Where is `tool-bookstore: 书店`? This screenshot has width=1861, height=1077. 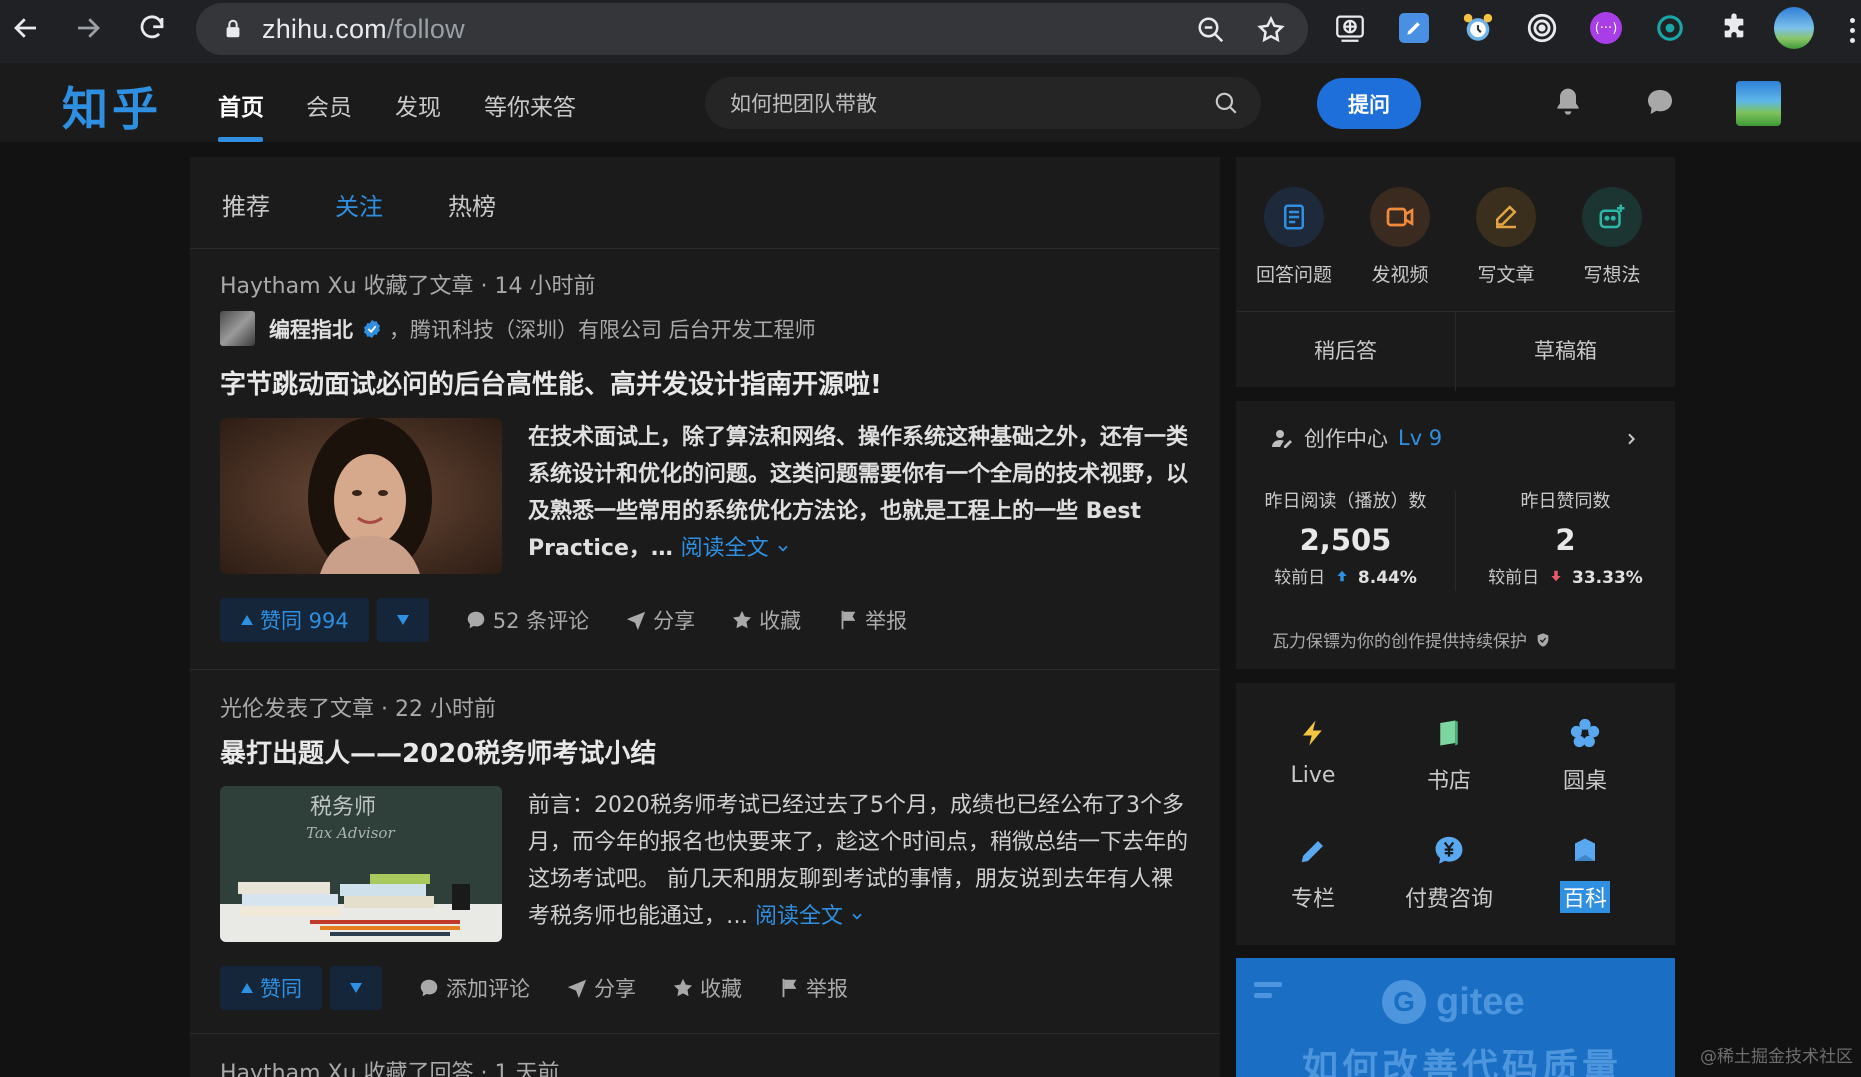 tool-bookstore: 书店 is located at coordinates (1449, 754).